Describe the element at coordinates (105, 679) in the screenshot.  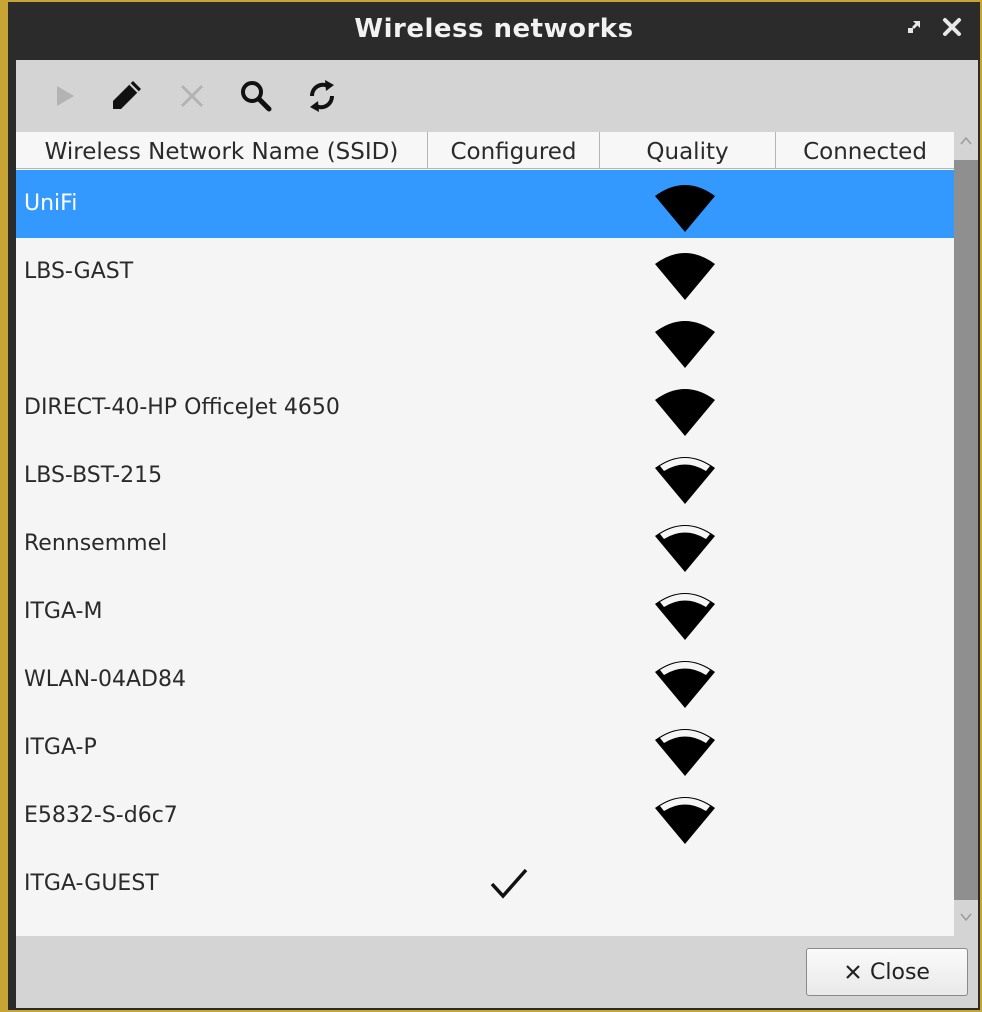
I see `ssid-cell: WLAN-04AD84` at that location.